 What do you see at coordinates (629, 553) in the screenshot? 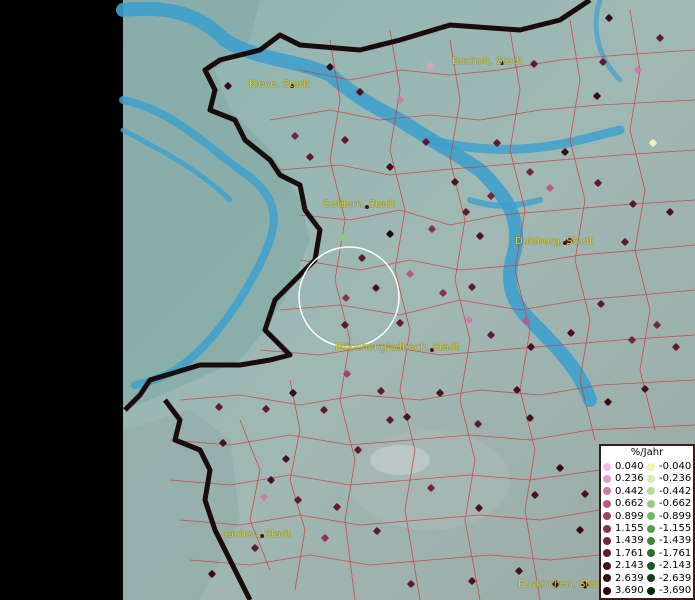
I see `legend-value: 1.761` at bounding box center [629, 553].